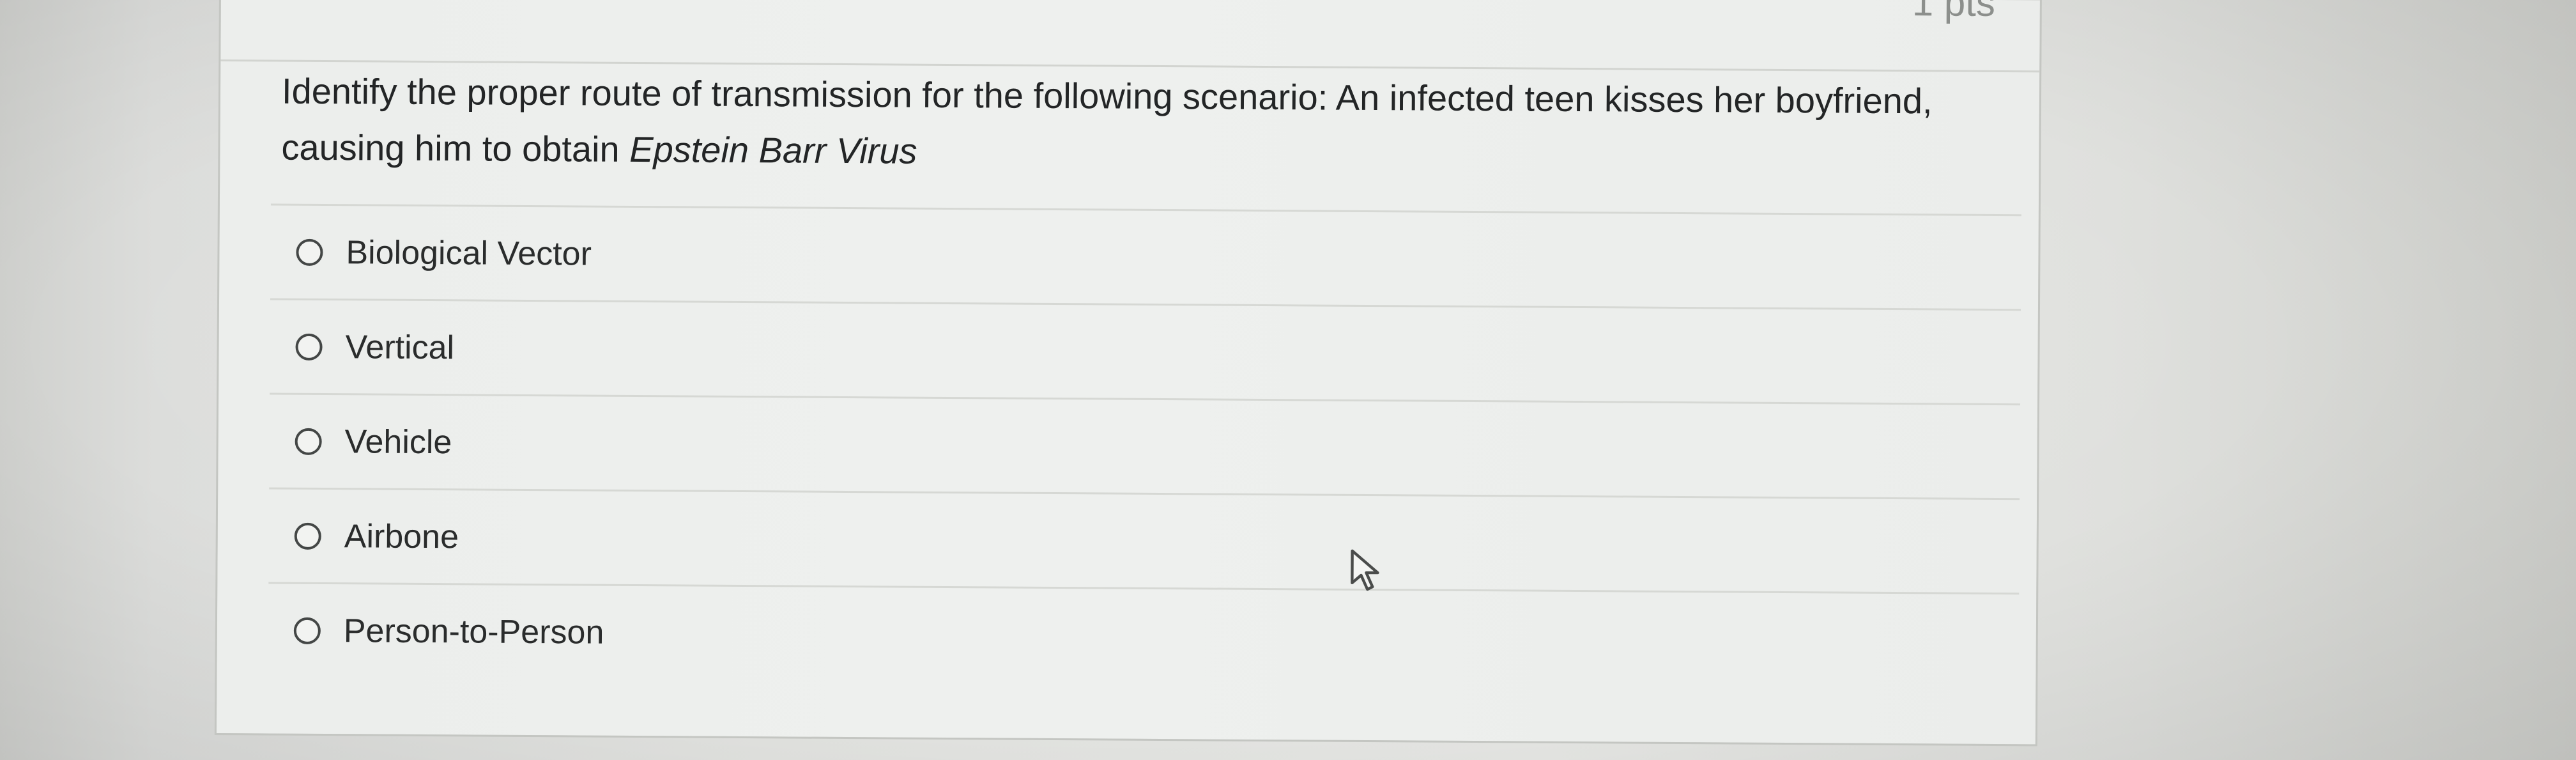 The image size is (2576, 760). Describe the element at coordinates (1144, 635) in the screenshot. I see `answer-option-person-to-person: Person-to-Person` at that location.